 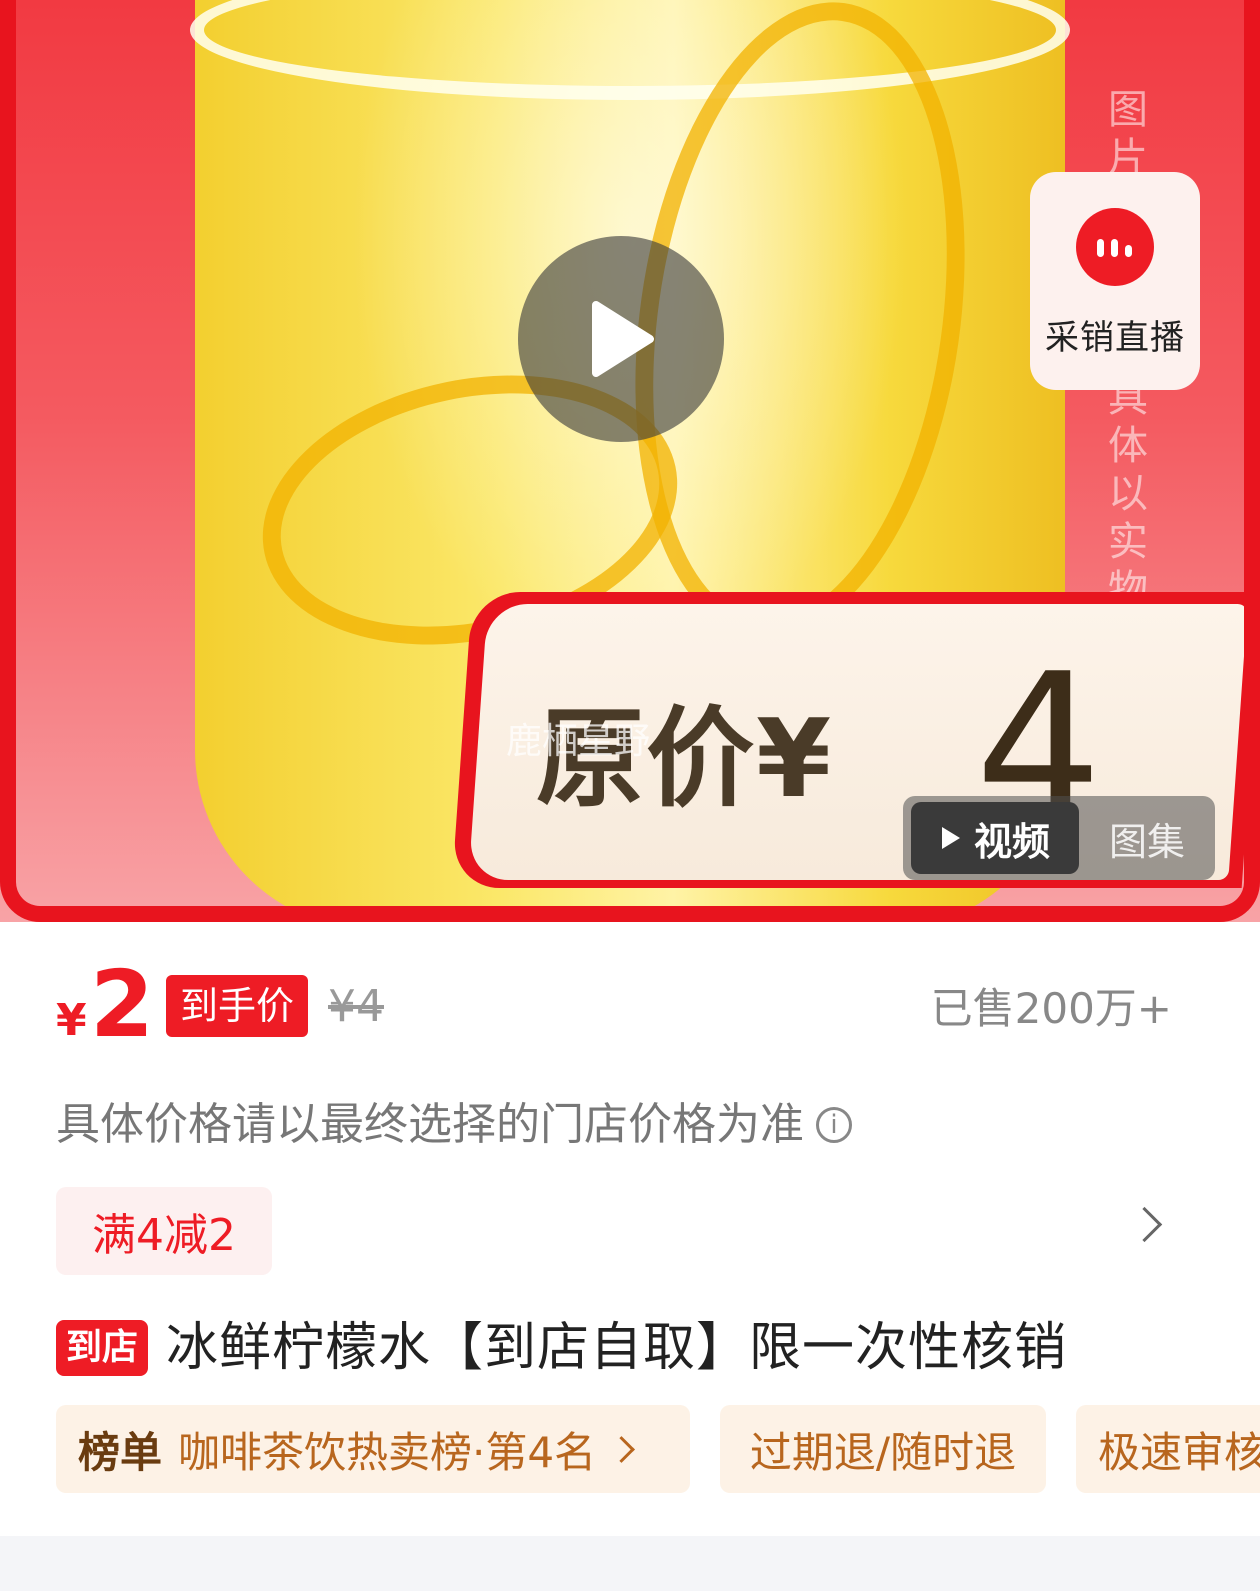 I want to click on gallery-tab: 图集, so click(x=1147, y=838).